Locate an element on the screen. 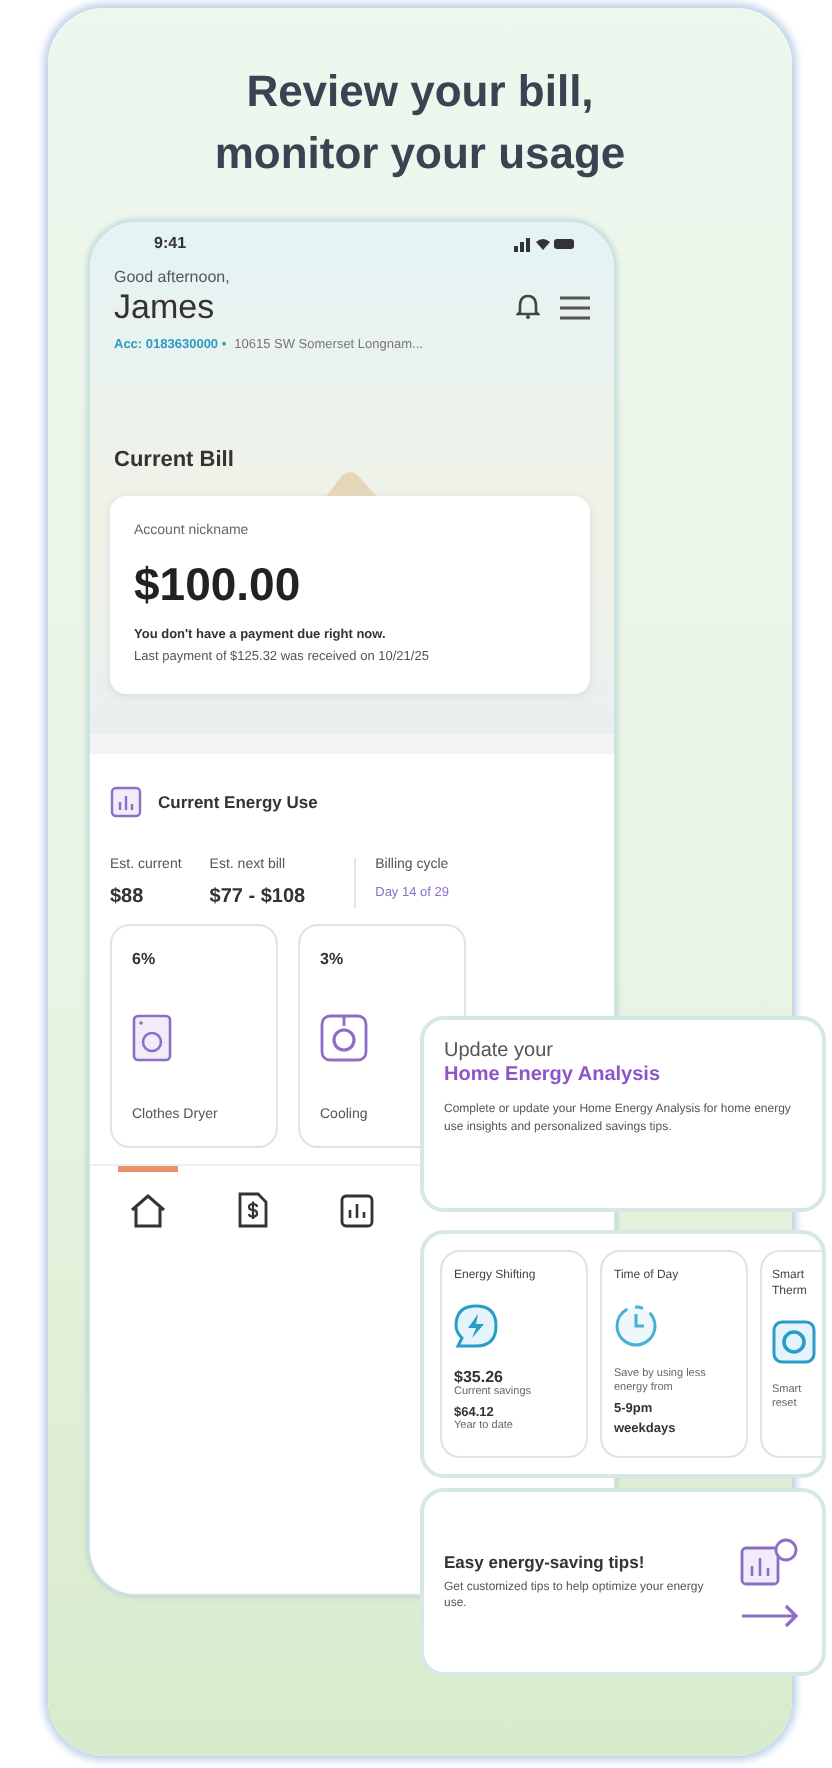  card-title: Easy energy-saving tips! is located at coordinates (545, 1562).